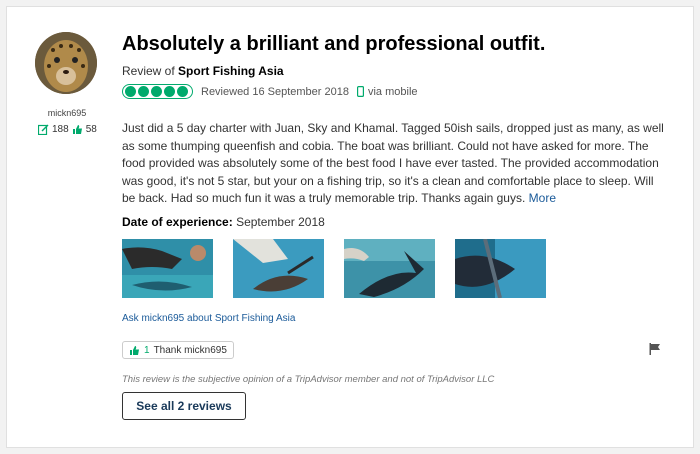 Image resolution: width=700 pixels, height=454 pixels. I want to click on more-link: More, so click(542, 198).